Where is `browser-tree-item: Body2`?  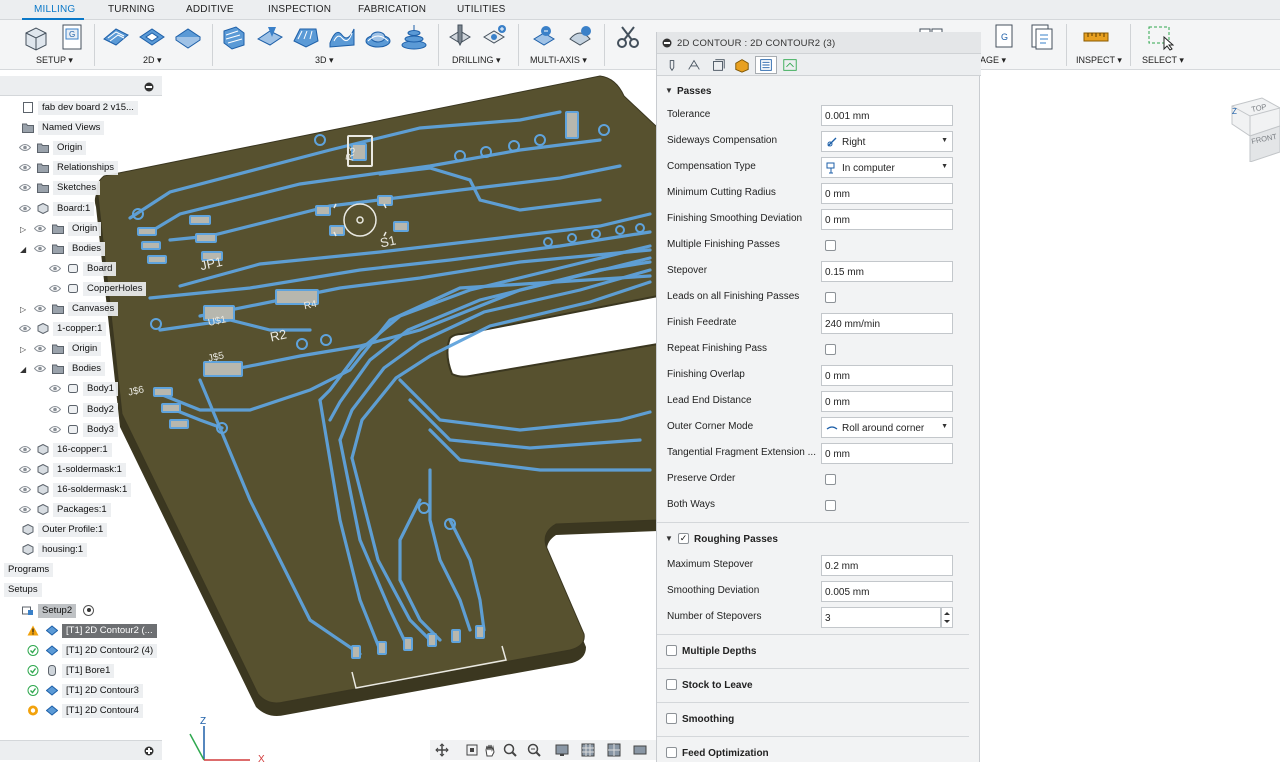 browser-tree-item: Body2 is located at coordinates (81, 410).